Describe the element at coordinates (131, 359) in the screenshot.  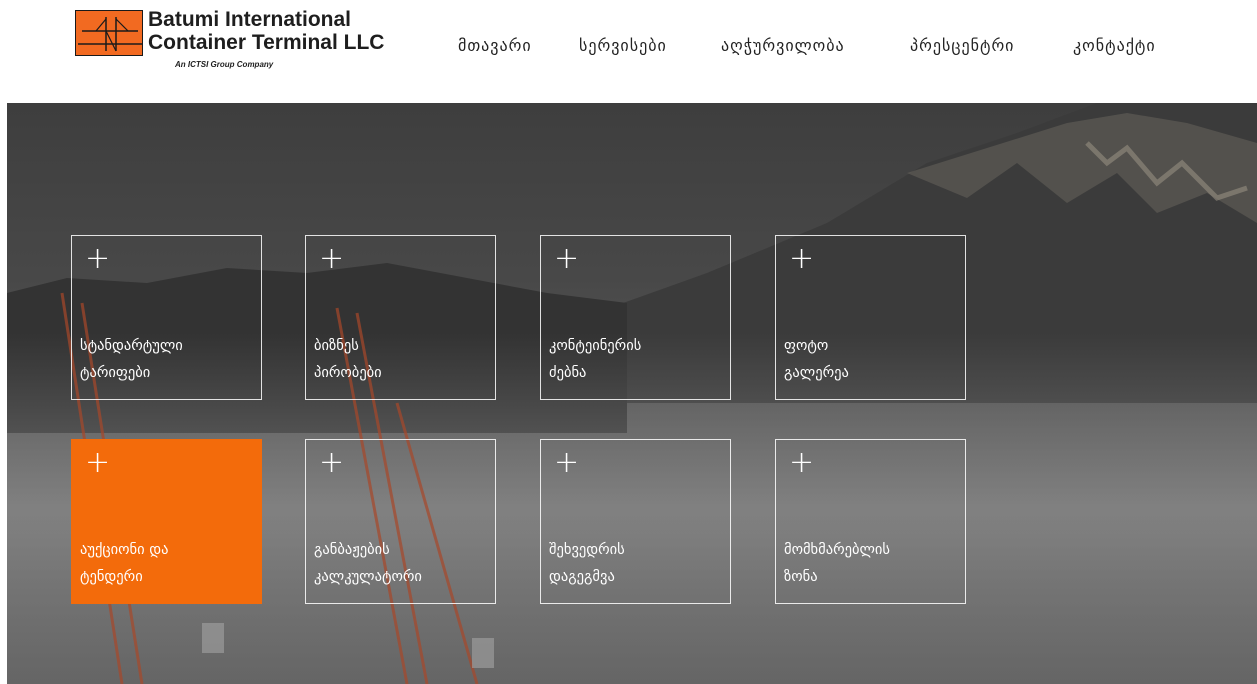
I see `tile-label: სტანდარტული ტარიფები` at that location.